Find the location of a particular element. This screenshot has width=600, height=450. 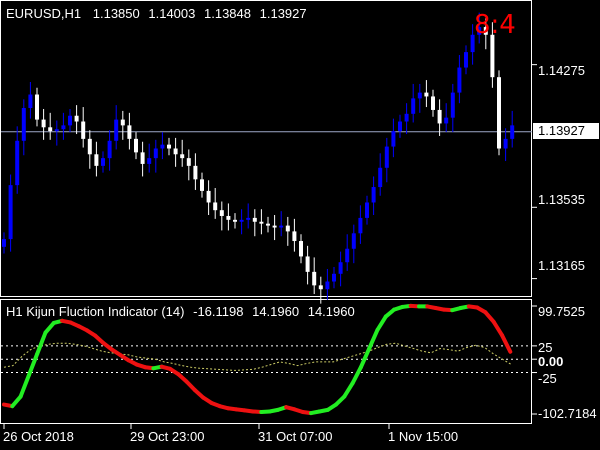

price-axis-label: 1.13535 is located at coordinates (561, 199).